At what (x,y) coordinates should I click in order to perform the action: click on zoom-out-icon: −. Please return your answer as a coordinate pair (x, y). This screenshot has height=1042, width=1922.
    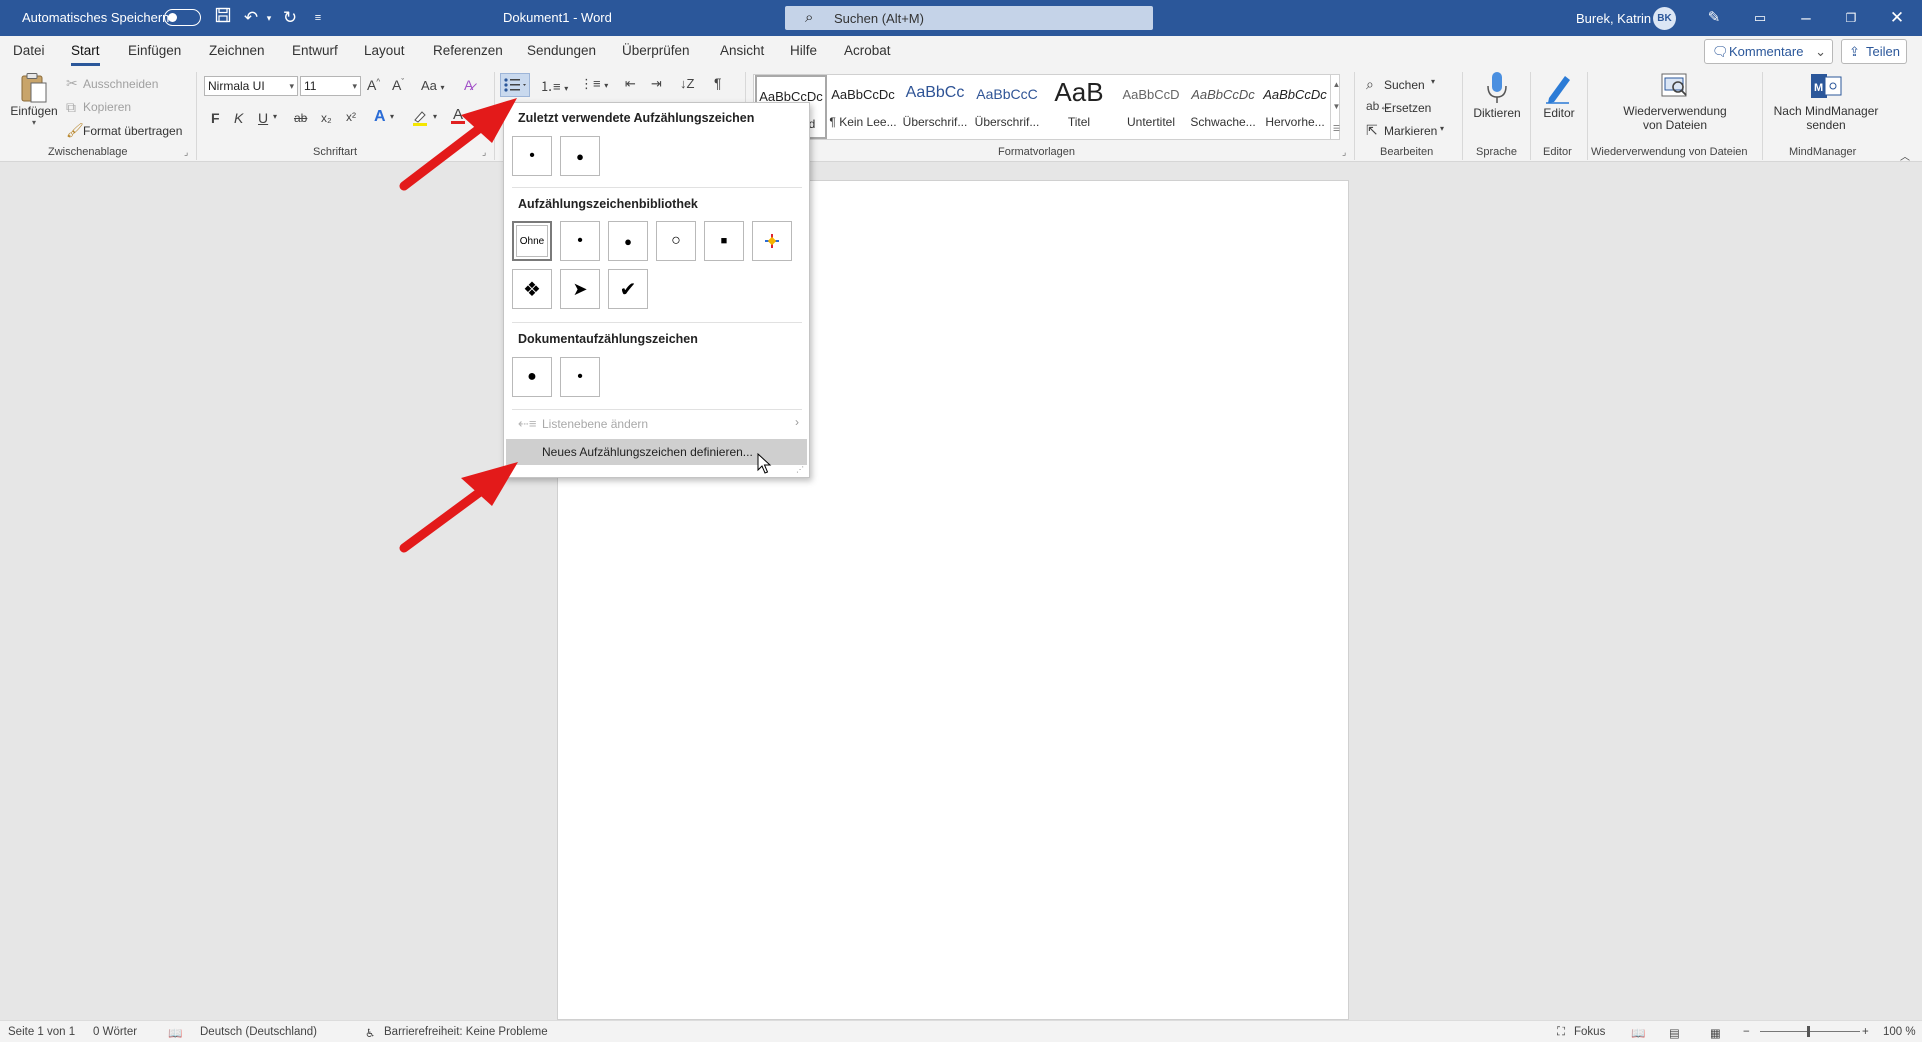
    Looking at the image, I should click on (1746, 1032).